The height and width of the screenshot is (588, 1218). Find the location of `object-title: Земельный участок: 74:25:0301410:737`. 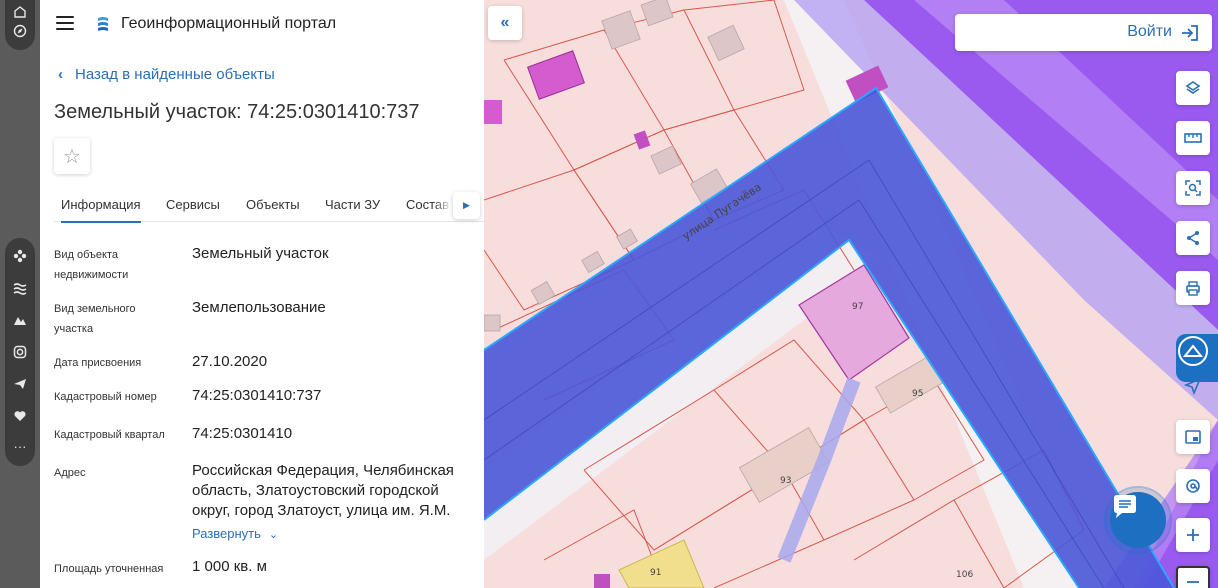

object-title: Земельный участок: 74:25:0301410:737 is located at coordinates (237, 112).